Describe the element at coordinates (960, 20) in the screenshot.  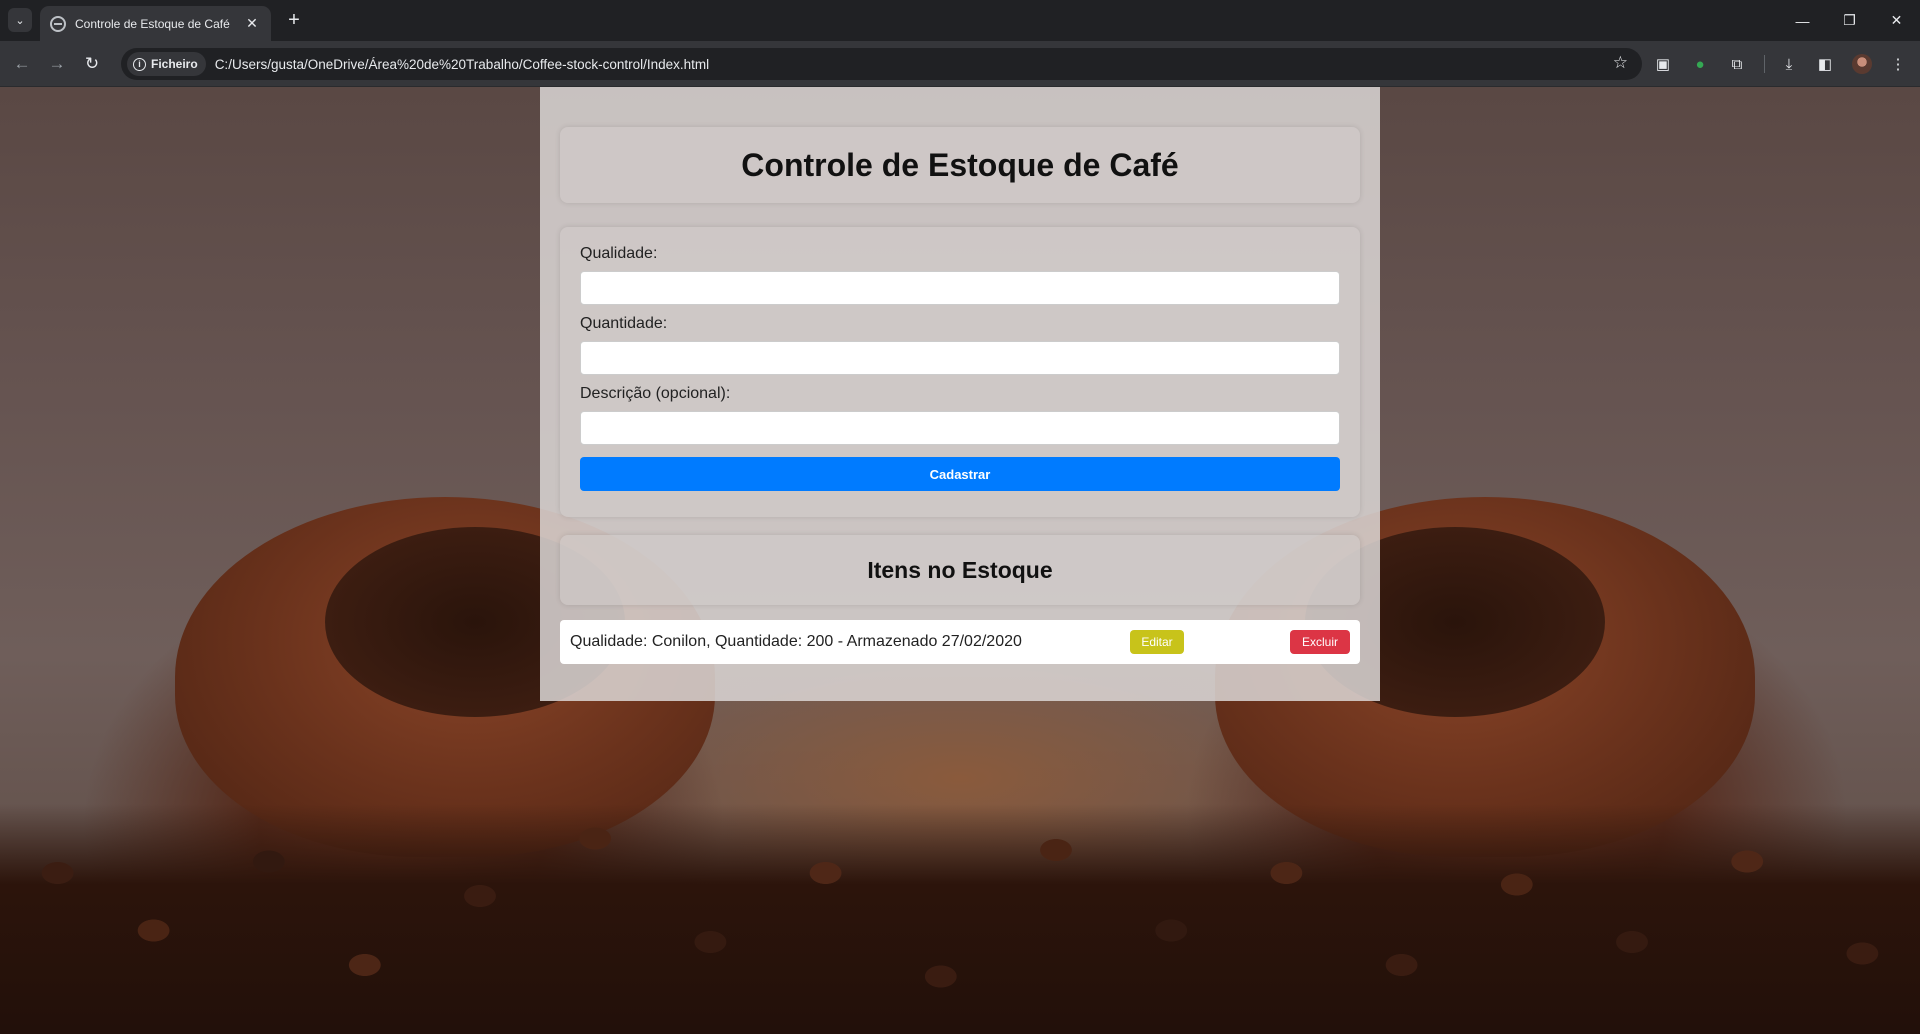
I see `browser-tab-bar: ⌄ Controle de Estoque de Café ✕ + — ❐ ✕` at that location.